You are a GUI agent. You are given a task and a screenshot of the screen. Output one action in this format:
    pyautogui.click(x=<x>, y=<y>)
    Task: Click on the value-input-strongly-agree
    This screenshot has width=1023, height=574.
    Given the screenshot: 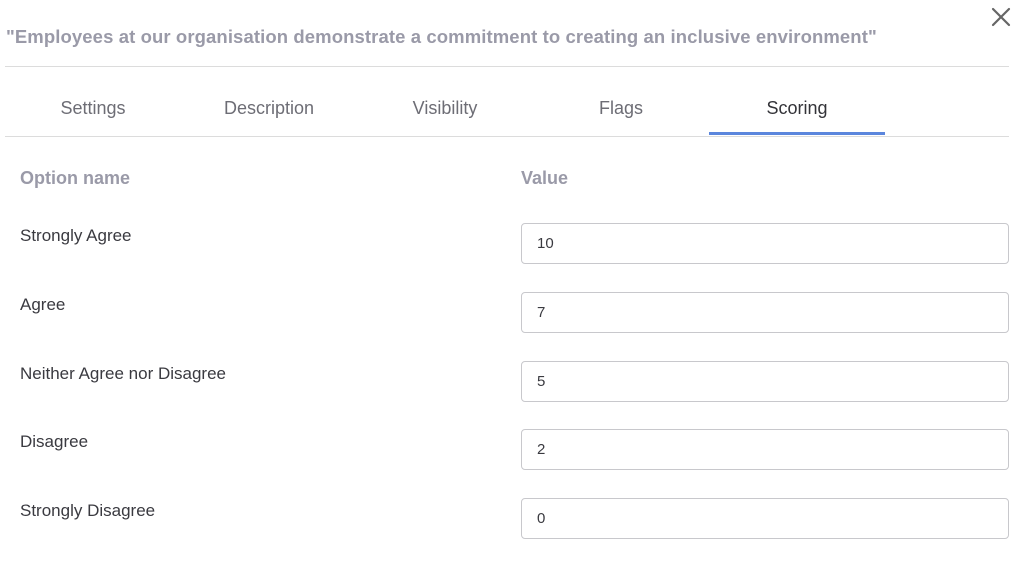 What is the action you would take?
    pyautogui.click(x=765, y=243)
    